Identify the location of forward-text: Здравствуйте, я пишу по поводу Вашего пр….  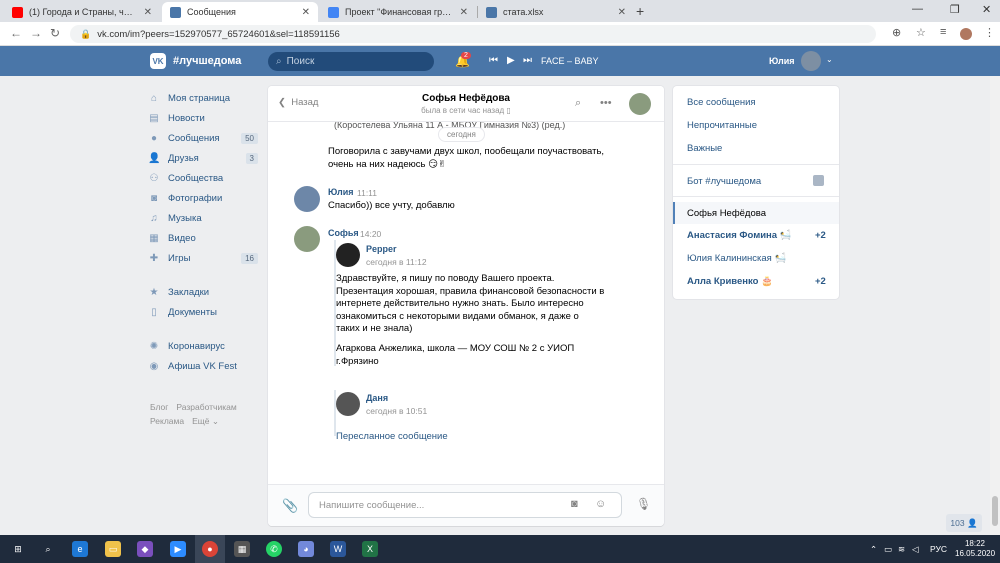
(470, 303).